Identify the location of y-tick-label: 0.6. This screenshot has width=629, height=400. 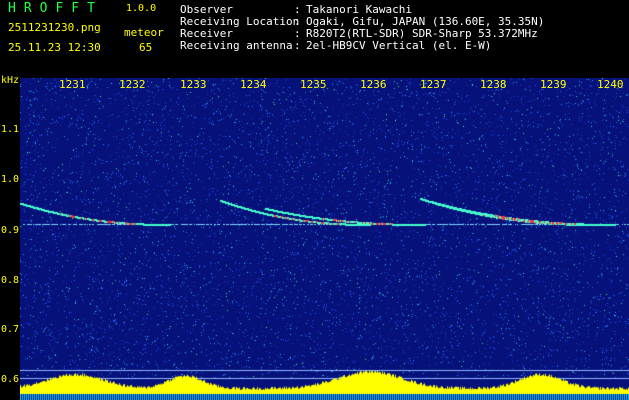
(10, 379).